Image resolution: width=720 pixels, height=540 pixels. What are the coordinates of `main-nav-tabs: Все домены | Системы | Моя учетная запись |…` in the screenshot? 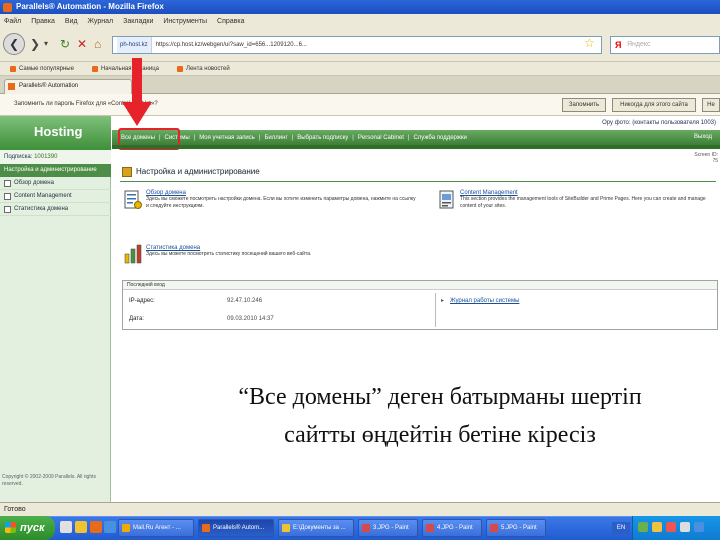 It's located at (416, 137).